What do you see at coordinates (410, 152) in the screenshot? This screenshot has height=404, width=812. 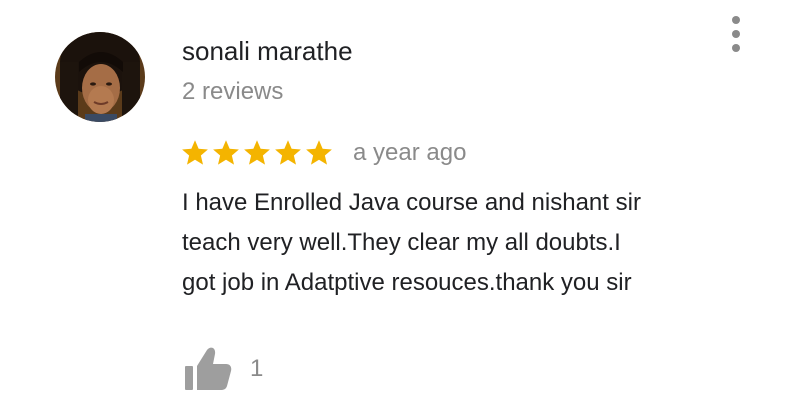 I see `review-date: a year ago` at bounding box center [410, 152].